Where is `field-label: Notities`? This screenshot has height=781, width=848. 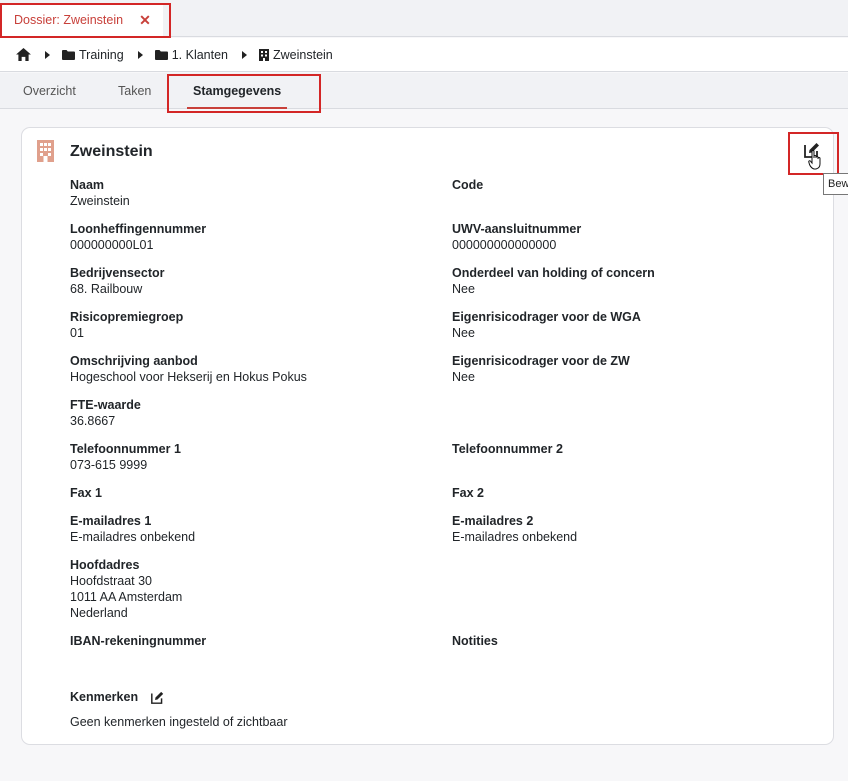 field-label: Notities is located at coordinates (475, 641).